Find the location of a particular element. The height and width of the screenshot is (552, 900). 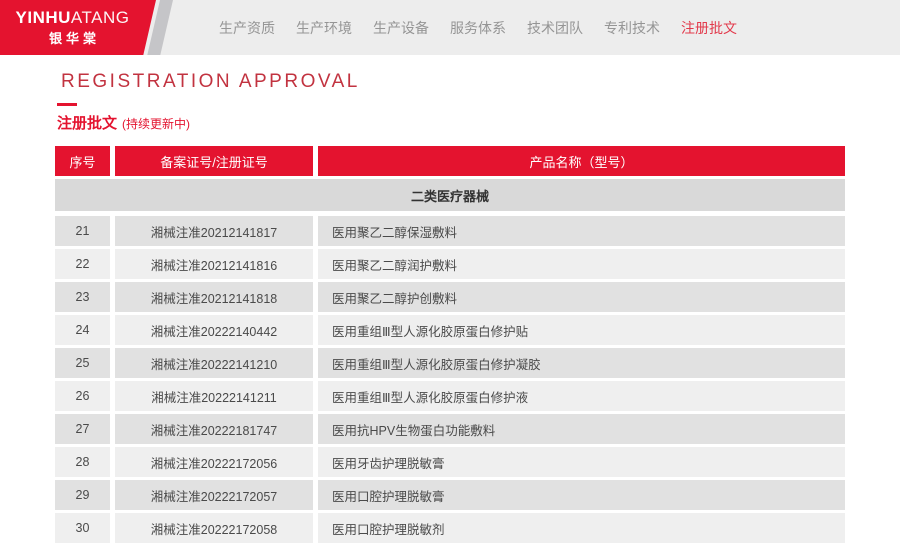

cell-product: 医用聚乙二醇润护敷料 is located at coordinates (581, 264).